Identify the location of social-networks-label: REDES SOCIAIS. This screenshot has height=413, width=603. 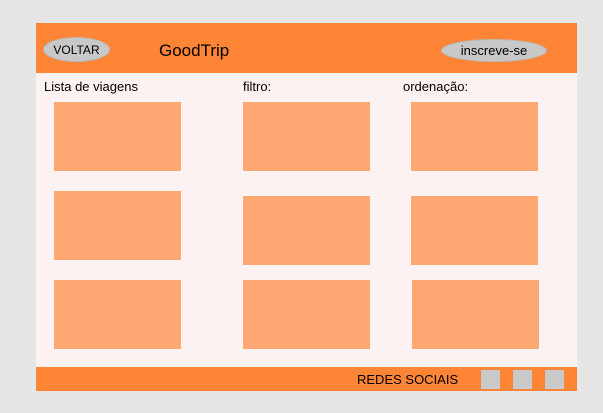
(408, 379).